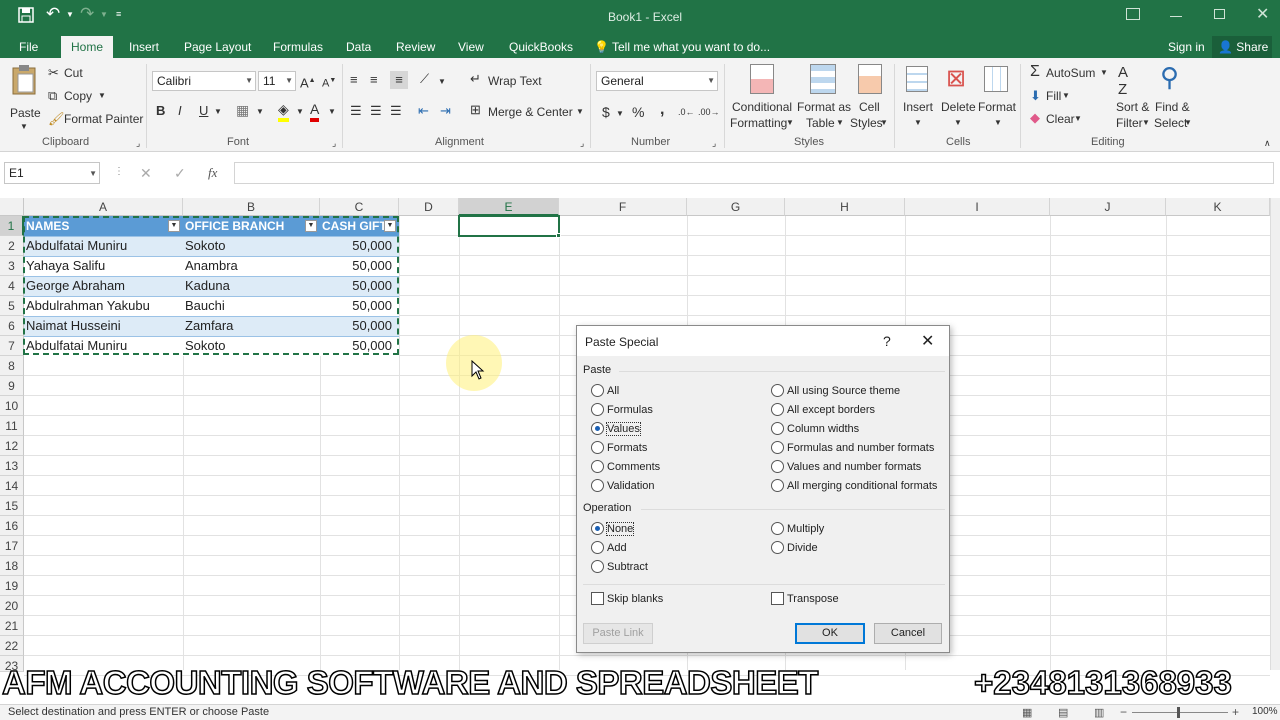  I want to click on orientation-dropdown-icon: ▼, so click(442, 82).